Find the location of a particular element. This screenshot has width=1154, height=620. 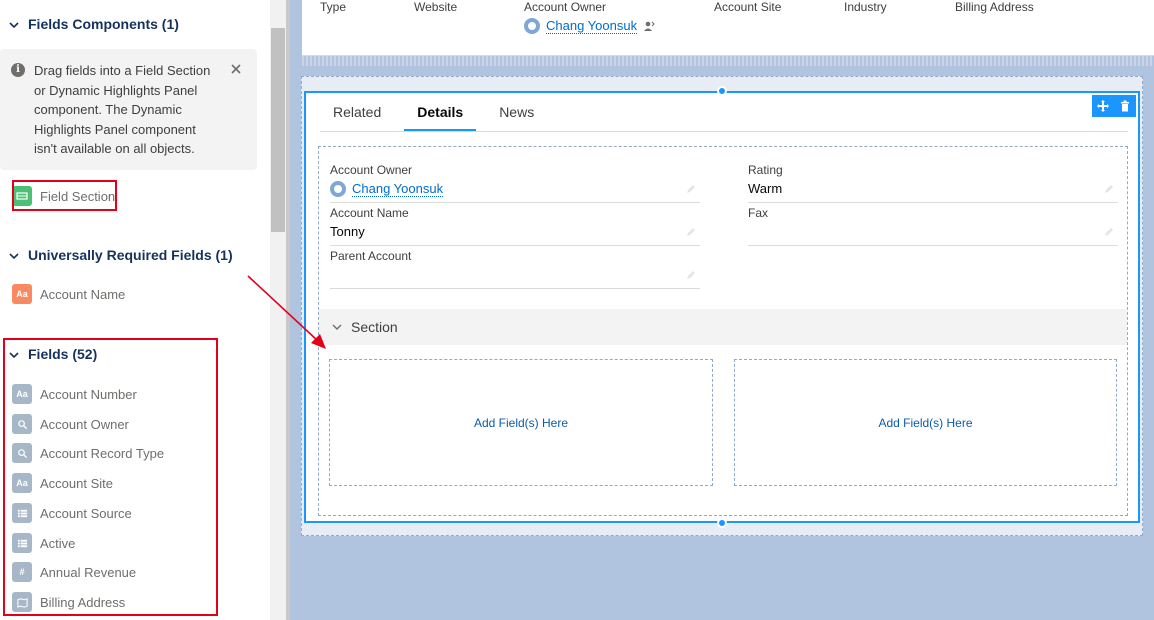

component-drop-area is located at coordinates (728, 61).